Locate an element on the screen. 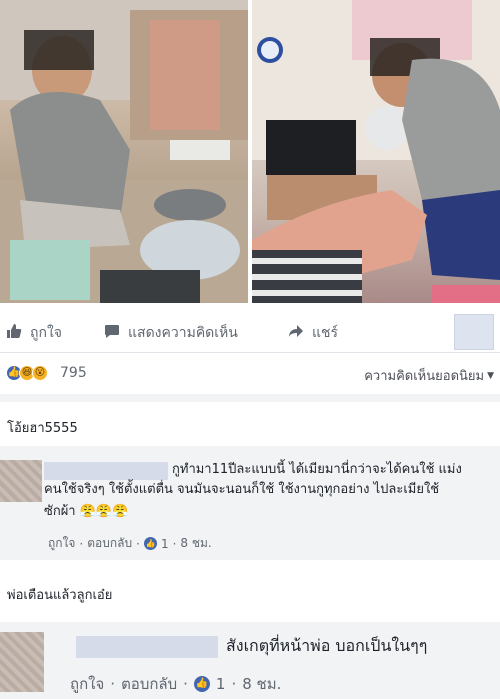 This screenshot has height=699, width=500. thumbs-up-icon is located at coordinates (14, 333).